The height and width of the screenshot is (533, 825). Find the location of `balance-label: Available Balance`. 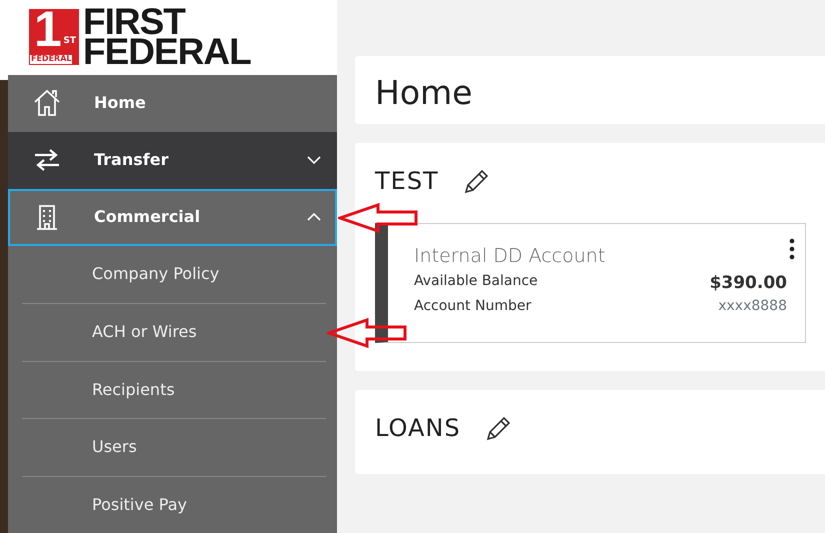

balance-label: Available Balance is located at coordinates (476, 281).